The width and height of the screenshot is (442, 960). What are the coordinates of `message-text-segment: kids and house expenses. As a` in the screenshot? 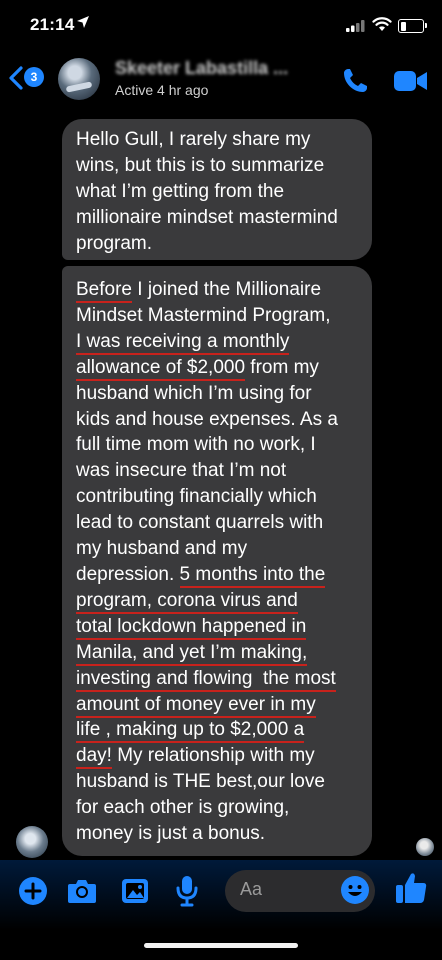 It's located at (207, 419).